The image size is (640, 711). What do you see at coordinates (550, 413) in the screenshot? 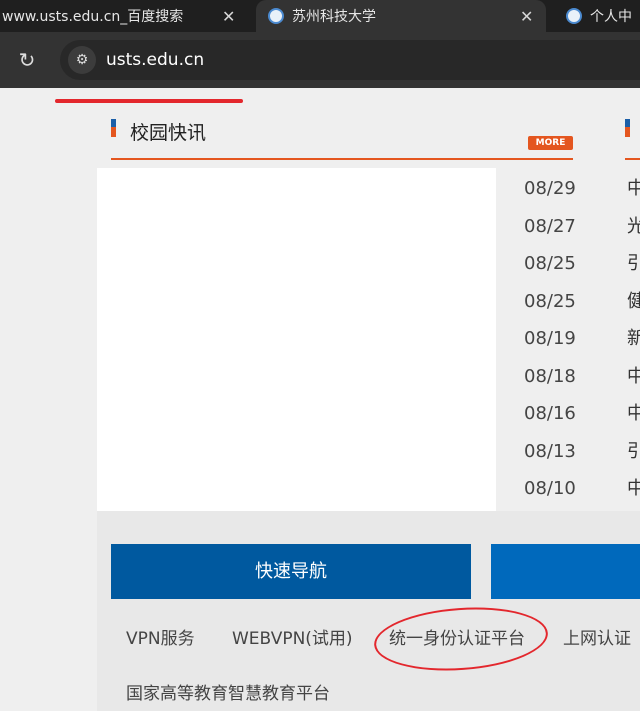
I see `news-date: 08/16` at bounding box center [550, 413].